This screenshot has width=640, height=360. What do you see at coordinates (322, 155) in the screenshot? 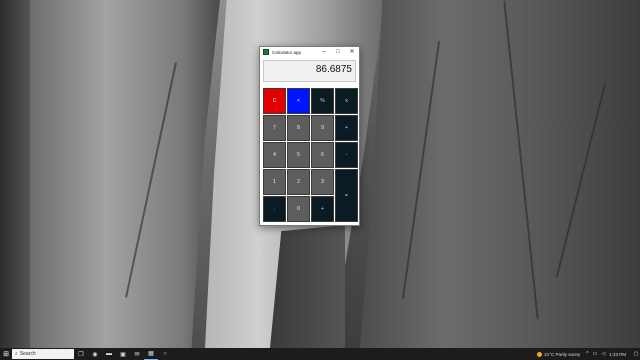
I see `digit-6-button: 6` at bounding box center [322, 155].